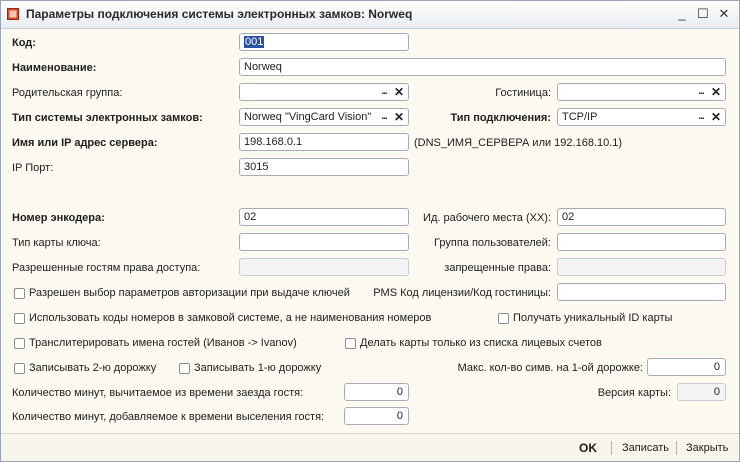  What do you see at coordinates (716, 92) in the screenshot?
I see `hotel-clear-icon: ✕` at bounding box center [716, 92].